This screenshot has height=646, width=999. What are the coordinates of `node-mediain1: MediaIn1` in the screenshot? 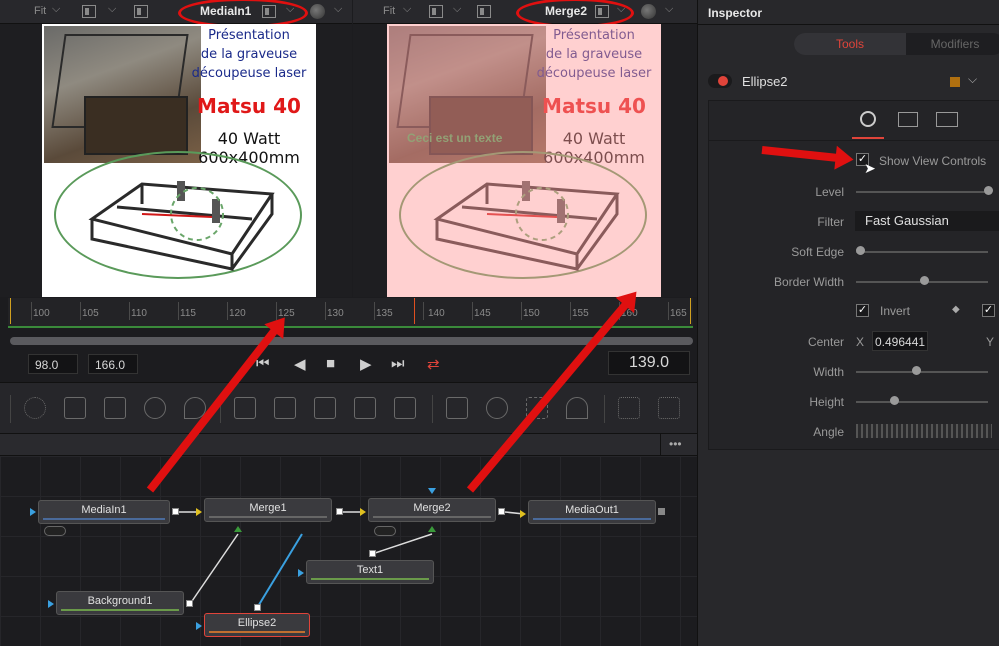 It's located at (104, 512).